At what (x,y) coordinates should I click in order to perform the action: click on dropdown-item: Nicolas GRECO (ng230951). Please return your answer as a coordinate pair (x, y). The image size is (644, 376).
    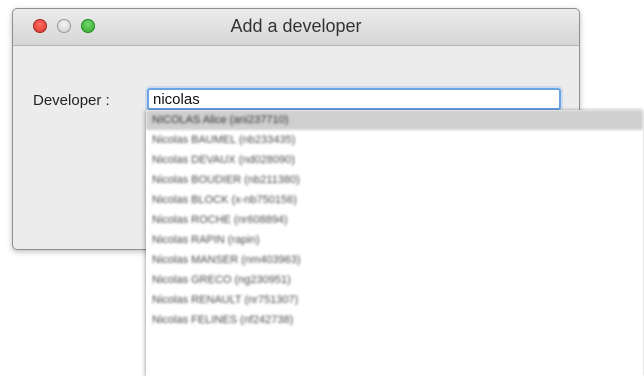
    Looking at the image, I should click on (394, 280).